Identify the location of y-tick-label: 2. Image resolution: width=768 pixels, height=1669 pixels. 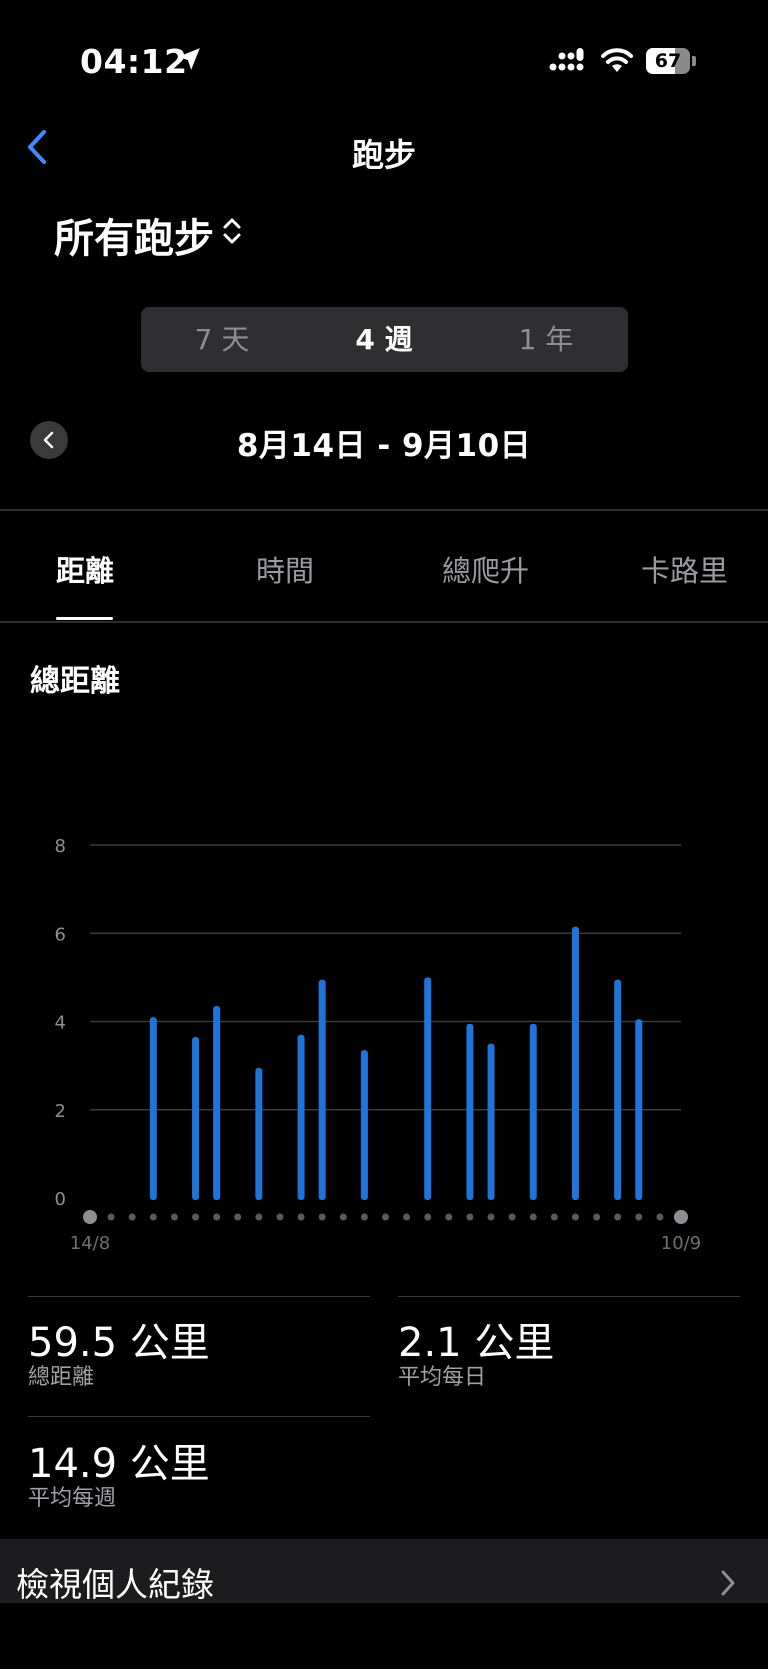
(60, 1111).